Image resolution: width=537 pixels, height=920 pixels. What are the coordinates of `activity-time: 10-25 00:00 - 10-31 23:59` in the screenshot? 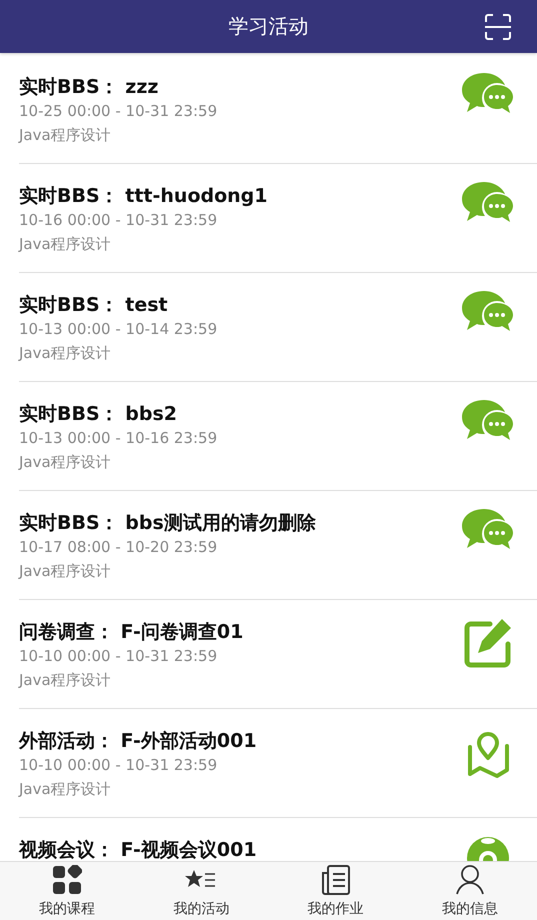 It's located at (118, 111).